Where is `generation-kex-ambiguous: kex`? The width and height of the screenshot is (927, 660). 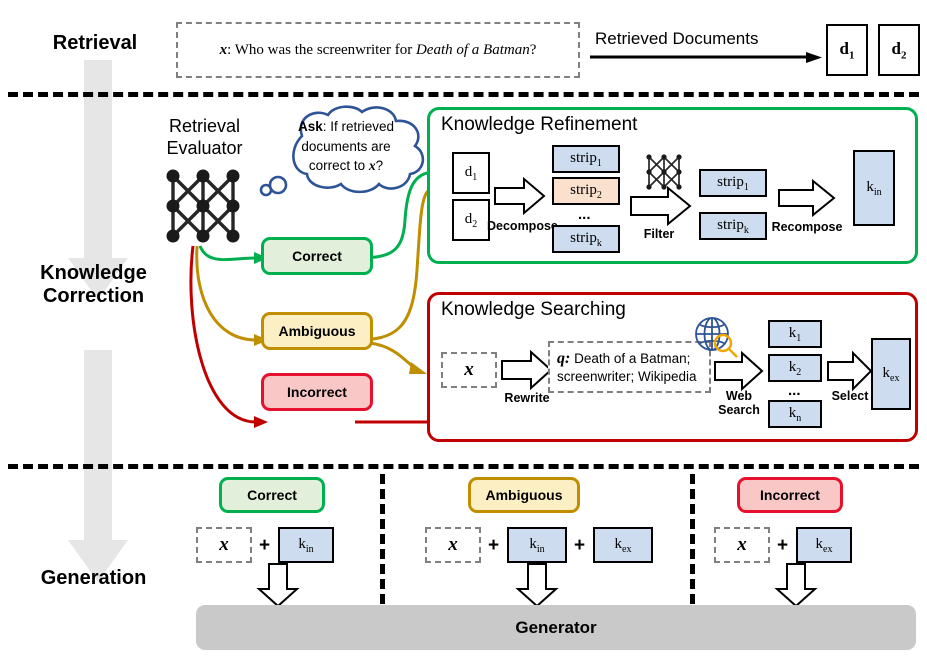 generation-kex-ambiguous: kex is located at coordinates (623, 545).